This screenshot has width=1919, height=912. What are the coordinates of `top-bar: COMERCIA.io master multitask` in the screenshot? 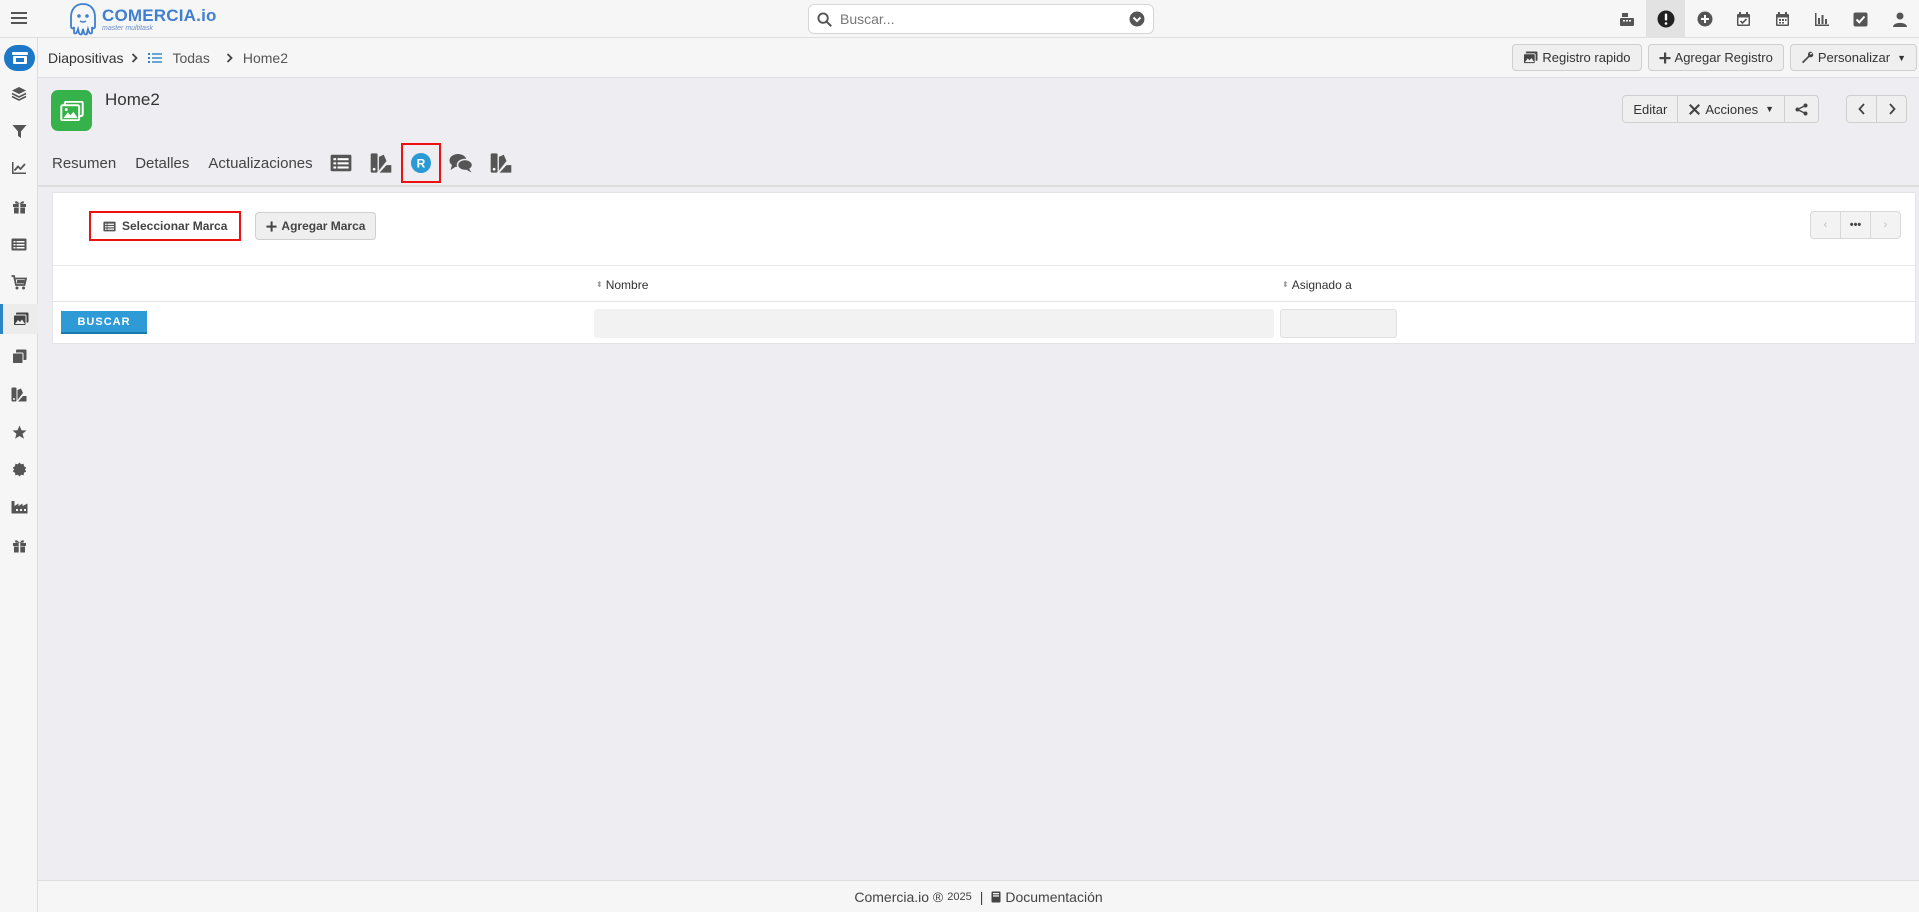 It's located at (959, 19).